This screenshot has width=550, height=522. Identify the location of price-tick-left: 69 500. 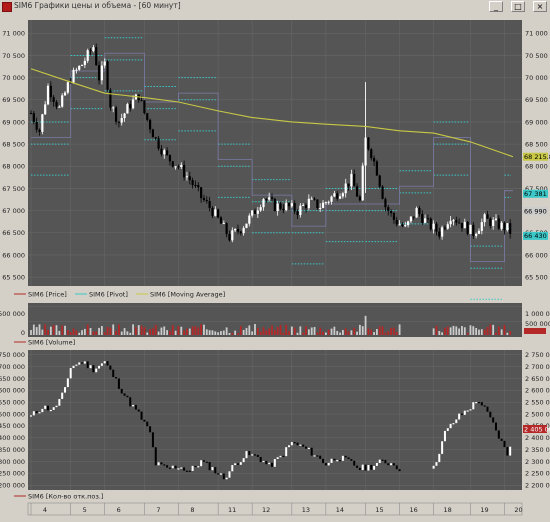
(13, 100).